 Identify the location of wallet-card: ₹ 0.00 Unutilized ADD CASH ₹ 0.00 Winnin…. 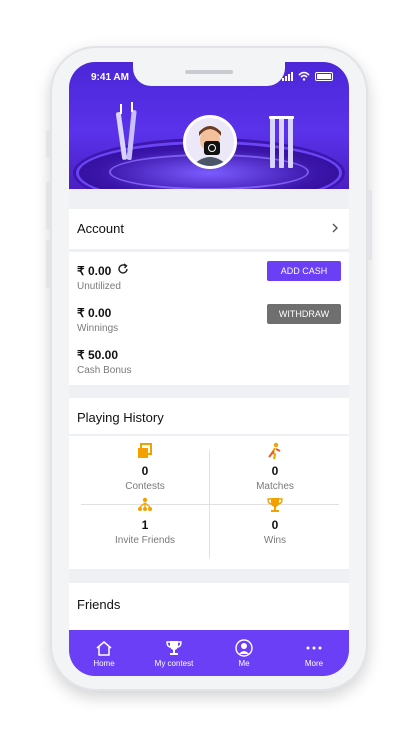
(209, 318).